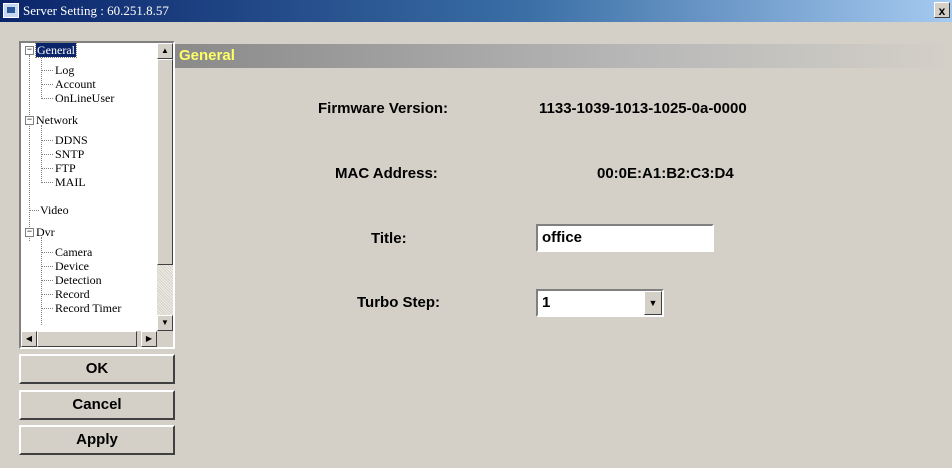  Describe the element at coordinates (84, 98) in the screenshot. I see `tree-item-onlineuser: OnLineUser` at that location.